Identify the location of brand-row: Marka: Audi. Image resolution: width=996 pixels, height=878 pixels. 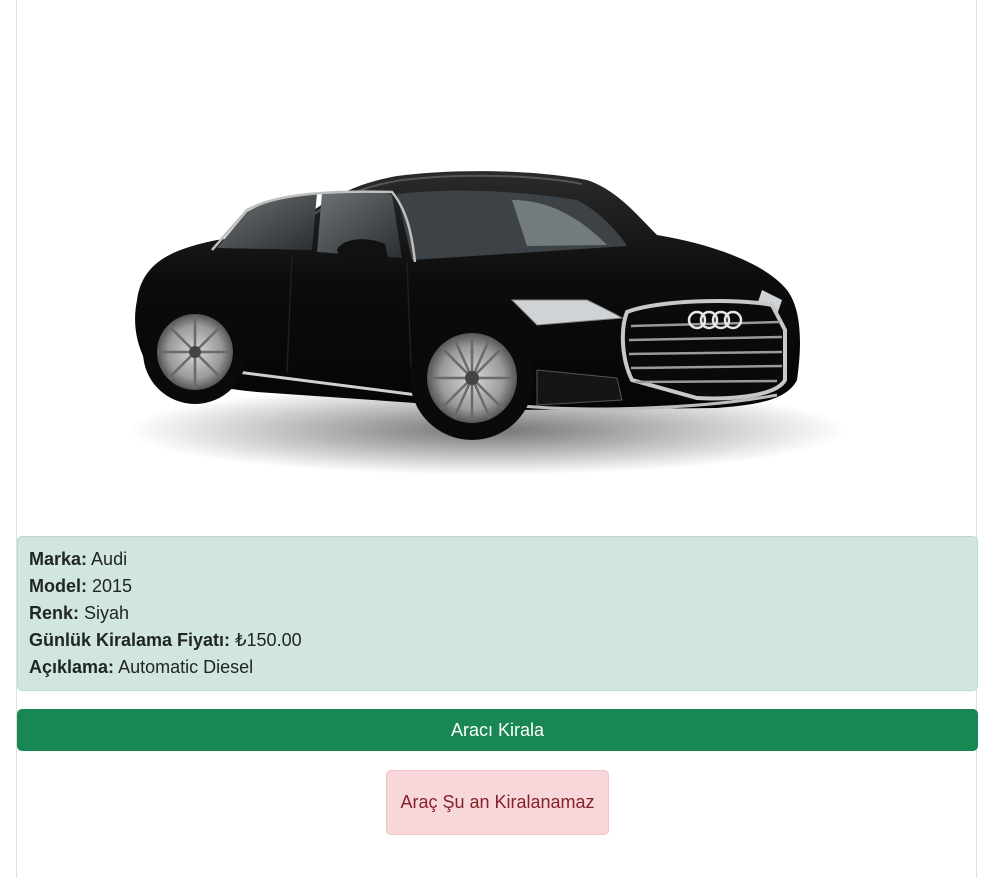
(497, 559).